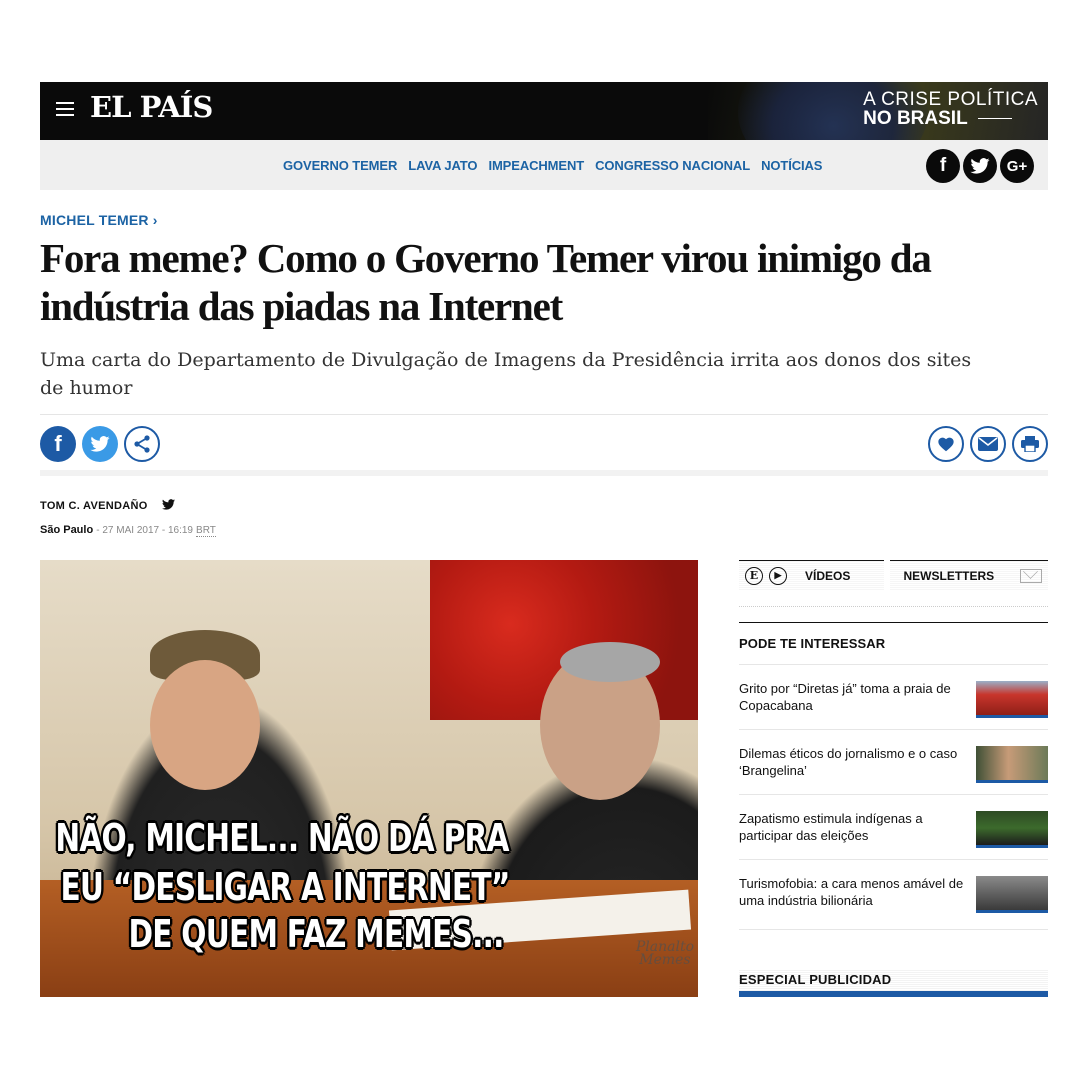  I want to click on tab-videos-label: VÍDEOS, so click(828, 575).